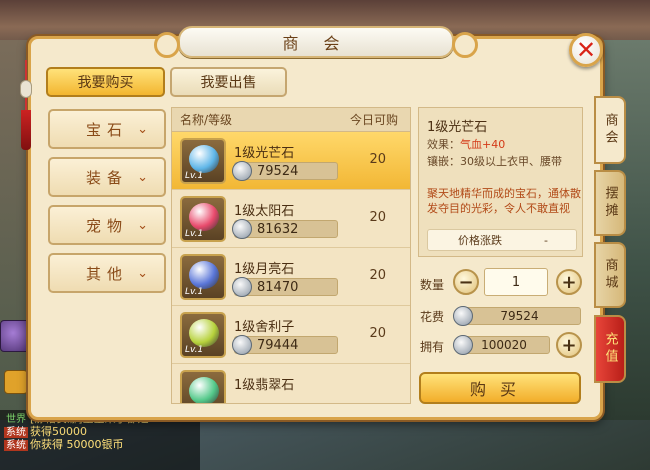  What do you see at coordinates (285, 287) in the screenshot?
I see `item-price: 81470` at bounding box center [285, 287].